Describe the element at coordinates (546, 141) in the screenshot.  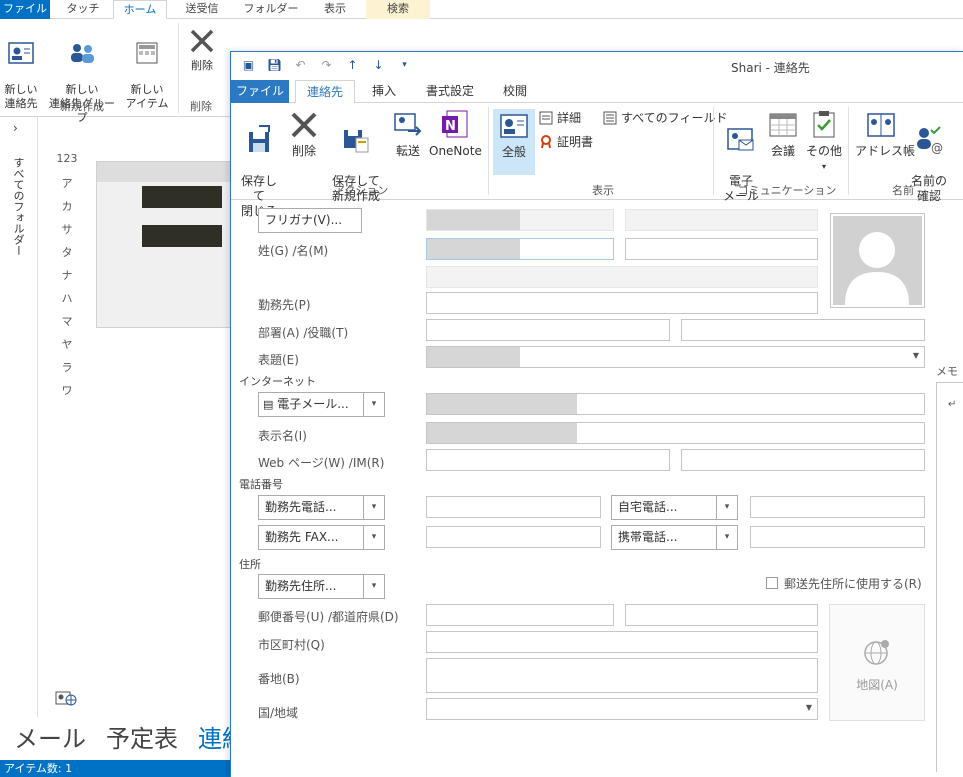
I see `certificate-icon` at that location.